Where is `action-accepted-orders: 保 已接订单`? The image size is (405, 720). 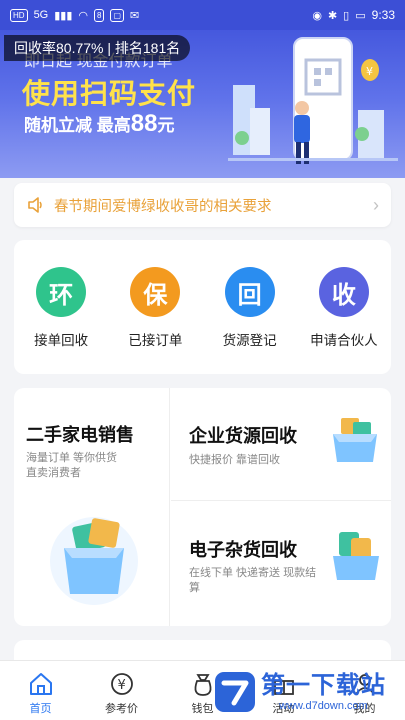 action-accepted-orders: 保 已接订单 is located at coordinates (155, 308).